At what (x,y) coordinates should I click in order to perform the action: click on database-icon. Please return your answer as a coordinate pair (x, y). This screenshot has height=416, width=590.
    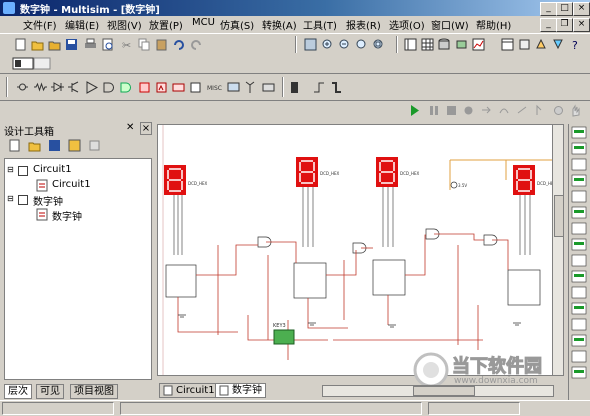
    Looking at the image, I should click on (444, 44).